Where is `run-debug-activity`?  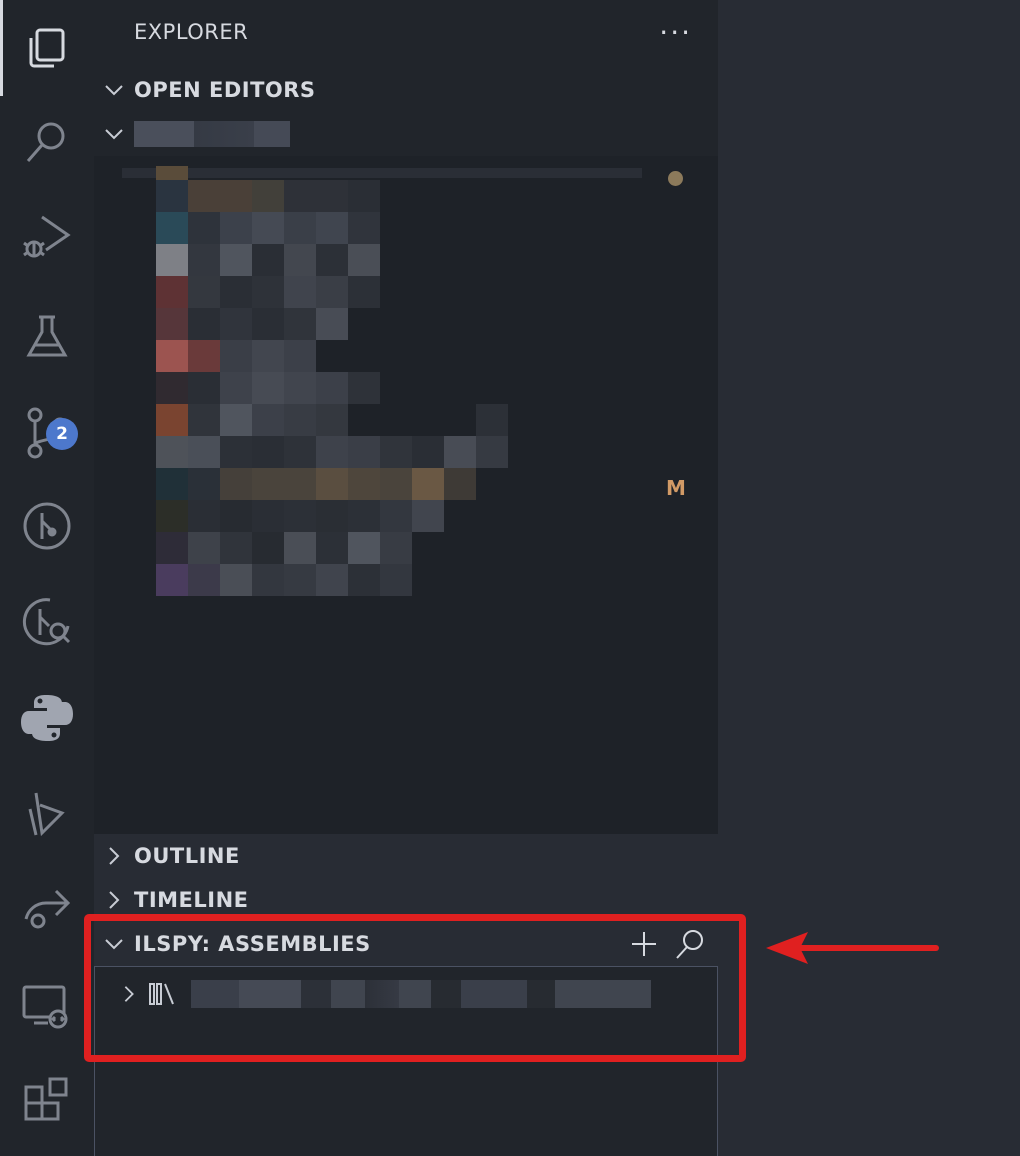
run-debug-activity is located at coordinates (47, 236).